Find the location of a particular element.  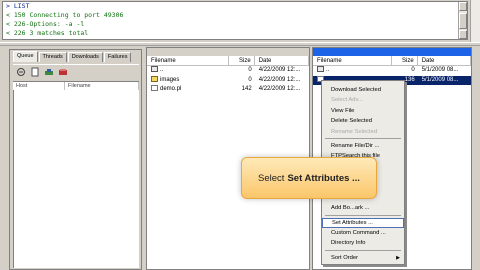

queue-header: Host Filename is located at coordinates (76, 86).